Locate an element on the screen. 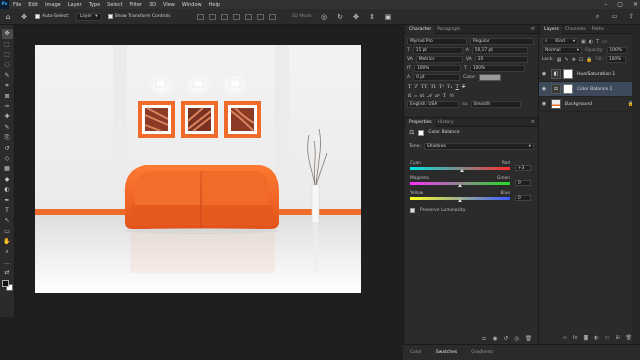 This screenshot has height=360, width=640. align-middle-icon is located at coordinates (248, 16).